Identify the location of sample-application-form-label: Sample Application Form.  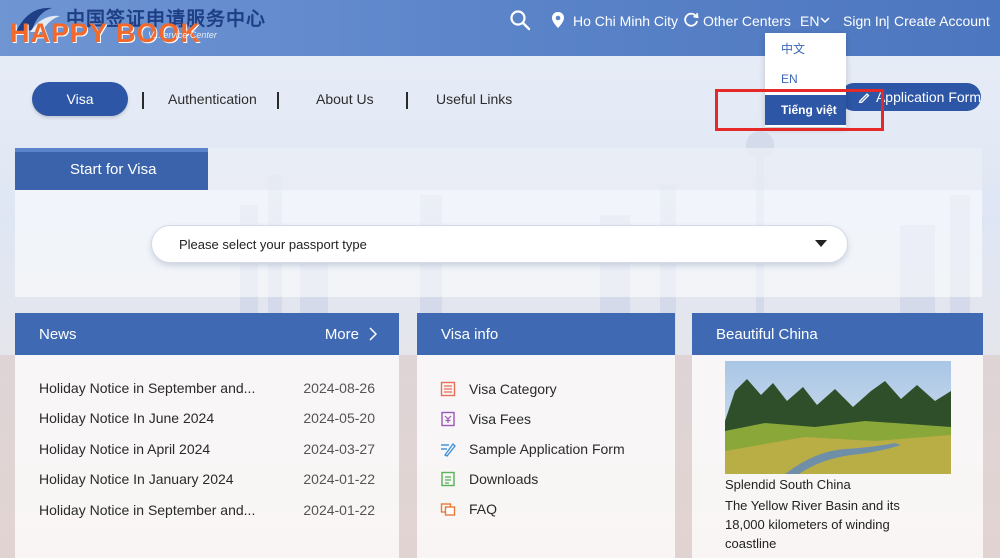
(547, 449).